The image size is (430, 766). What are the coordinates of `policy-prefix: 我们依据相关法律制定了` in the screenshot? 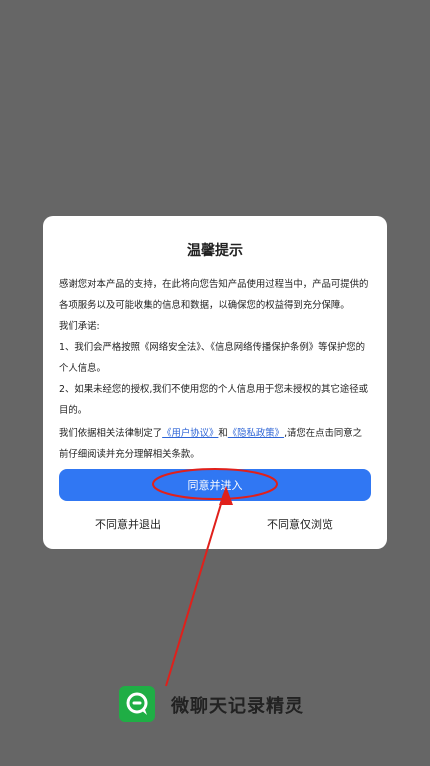 It's located at (111, 433).